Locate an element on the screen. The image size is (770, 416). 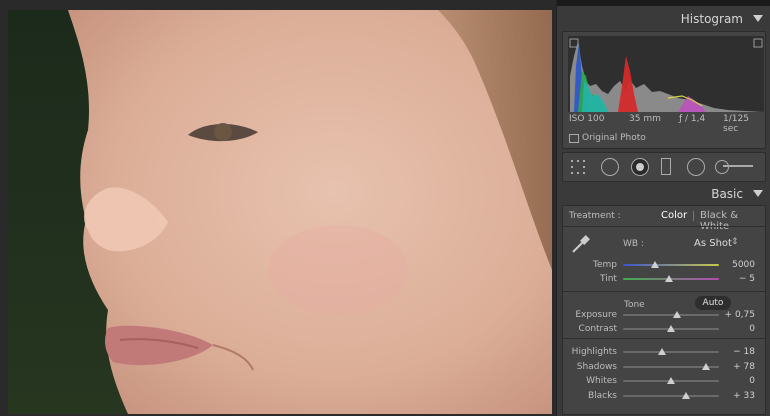
treatment-bw-option: Black & White is located at coordinates (732, 221).